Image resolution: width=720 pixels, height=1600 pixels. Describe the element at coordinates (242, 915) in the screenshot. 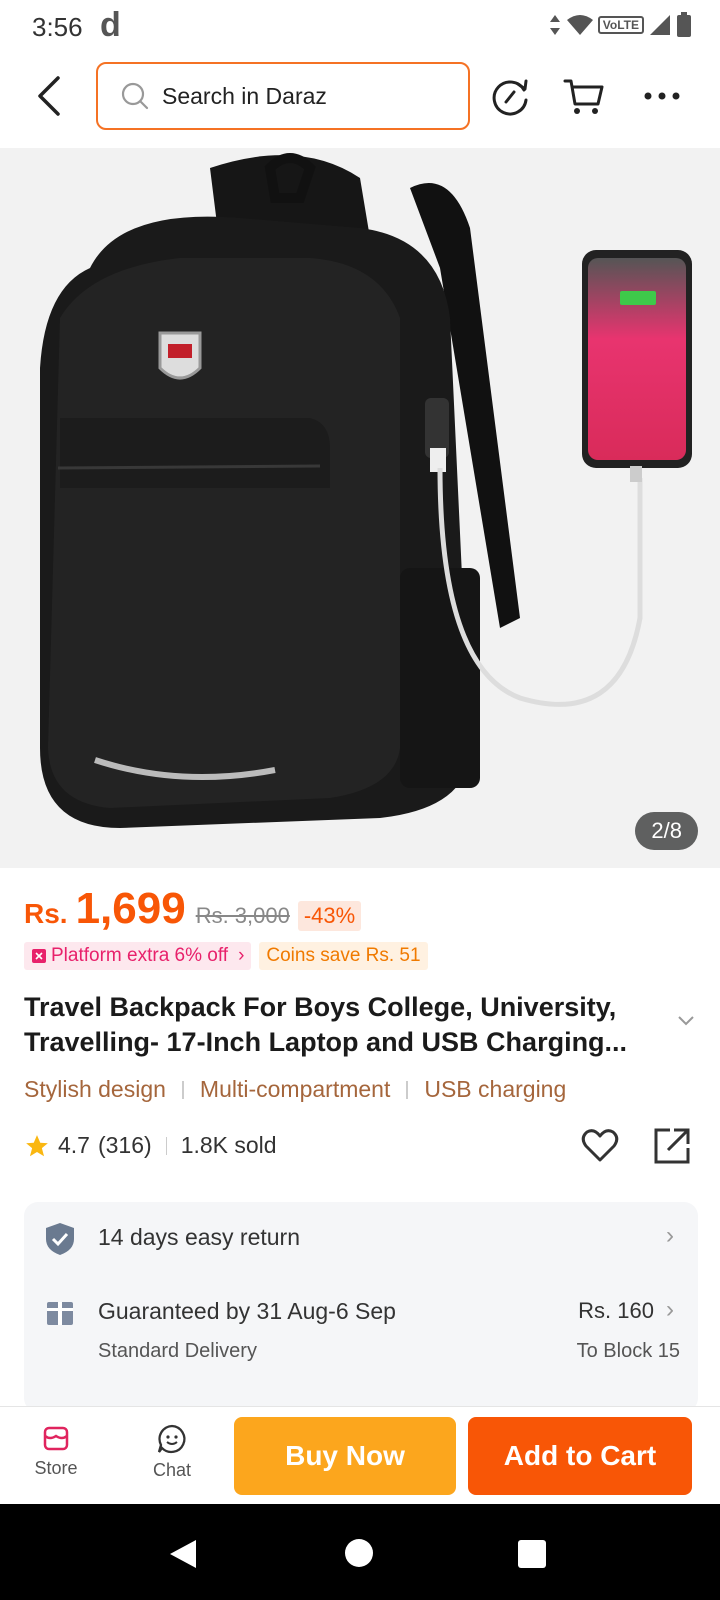

I see `original-price: Rs. 3,000` at that location.